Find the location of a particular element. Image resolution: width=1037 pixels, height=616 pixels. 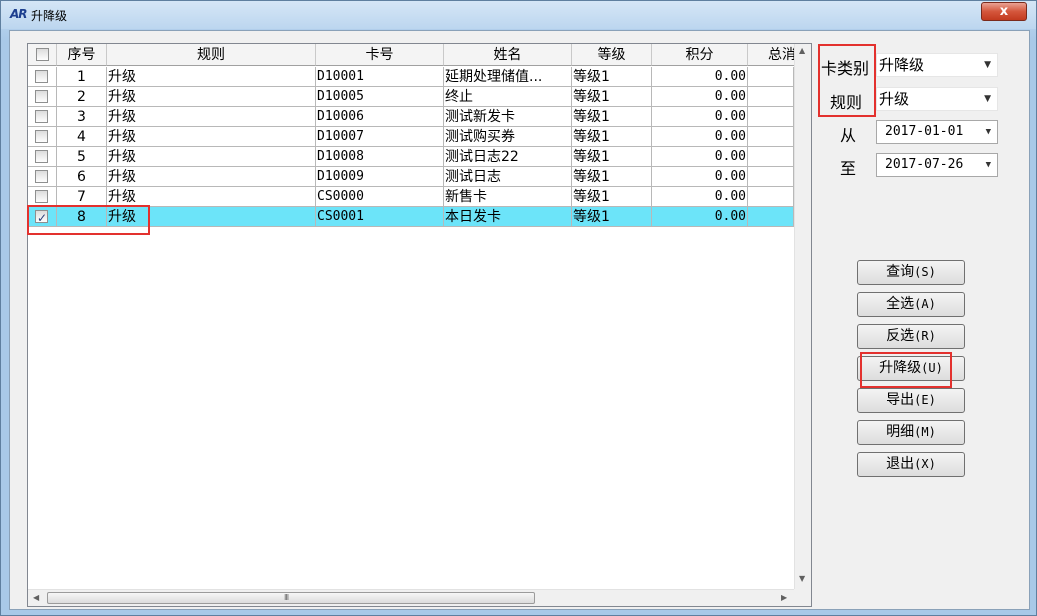

table-row: 7 升级 CS0000 新售卡 等级1 0.00 is located at coordinates (411, 197).